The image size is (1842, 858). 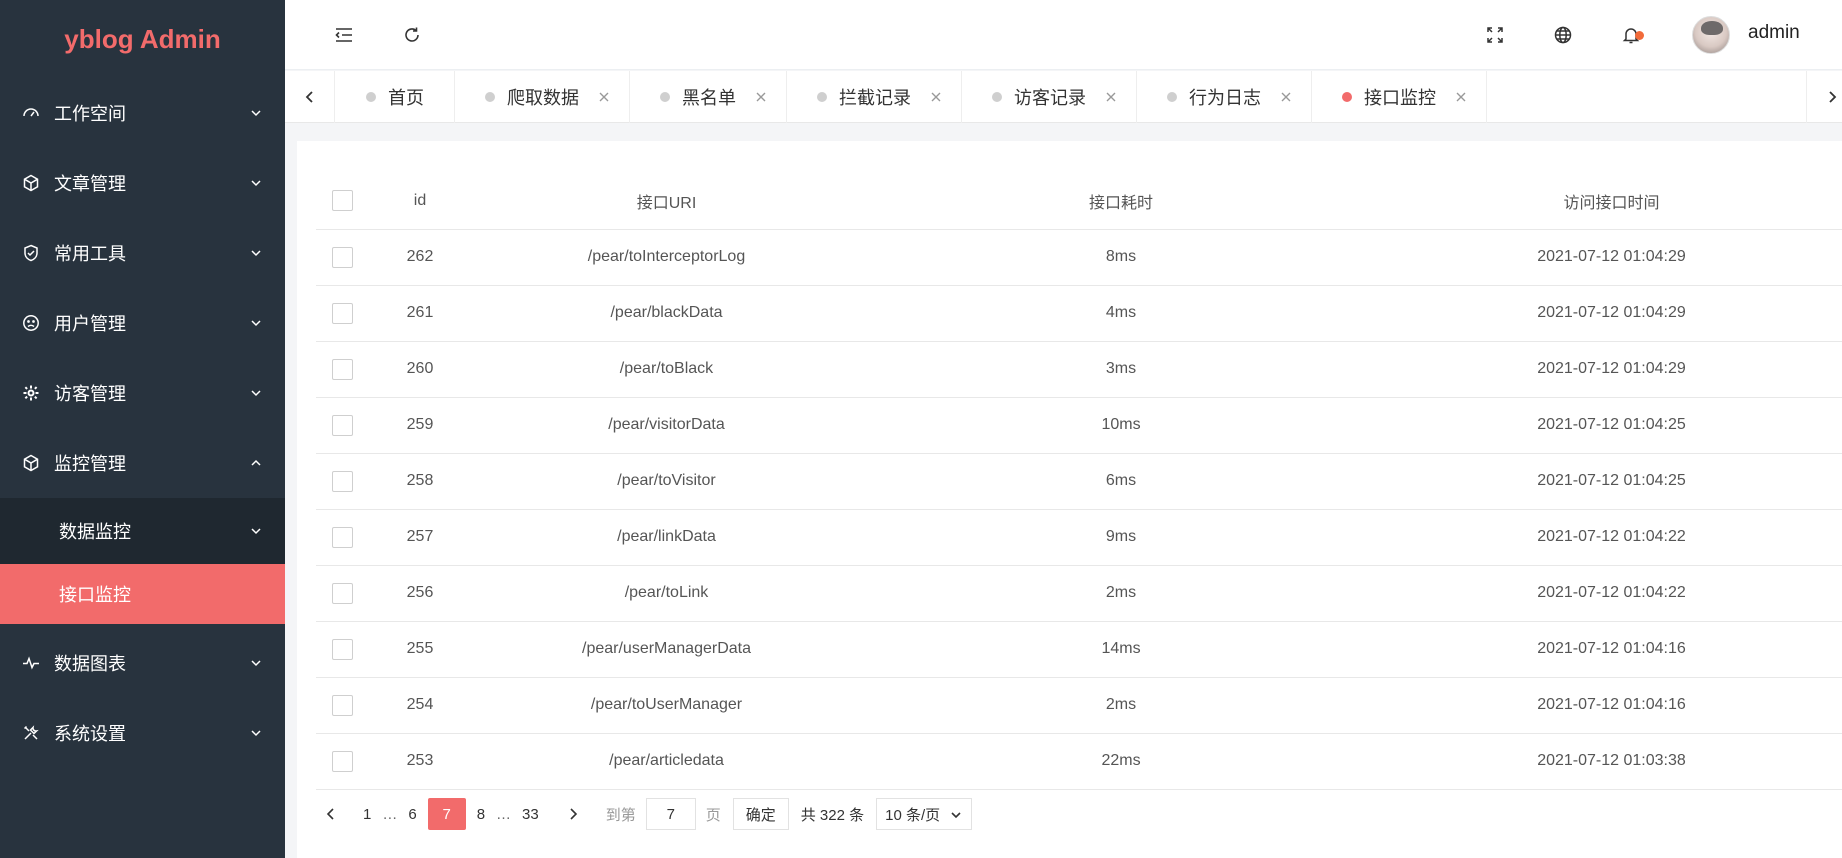 What do you see at coordinates (644, 814) in the screenshot?
I see `pagination: 1 … 6 7 8 … 33 到第 页 确定 共 322 条 10 条/页` at bounding box center [644, 814].